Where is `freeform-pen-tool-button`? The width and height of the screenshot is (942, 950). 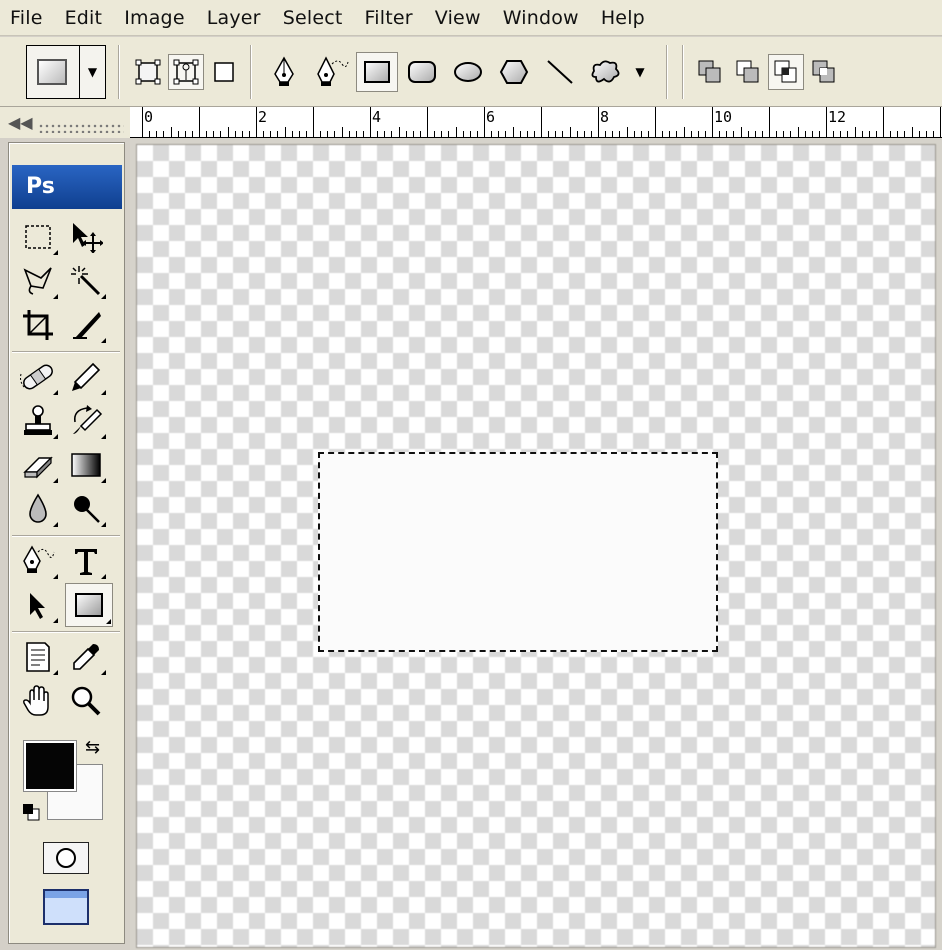
freeform-pen-tool-button is located at coordinates (332, 72).